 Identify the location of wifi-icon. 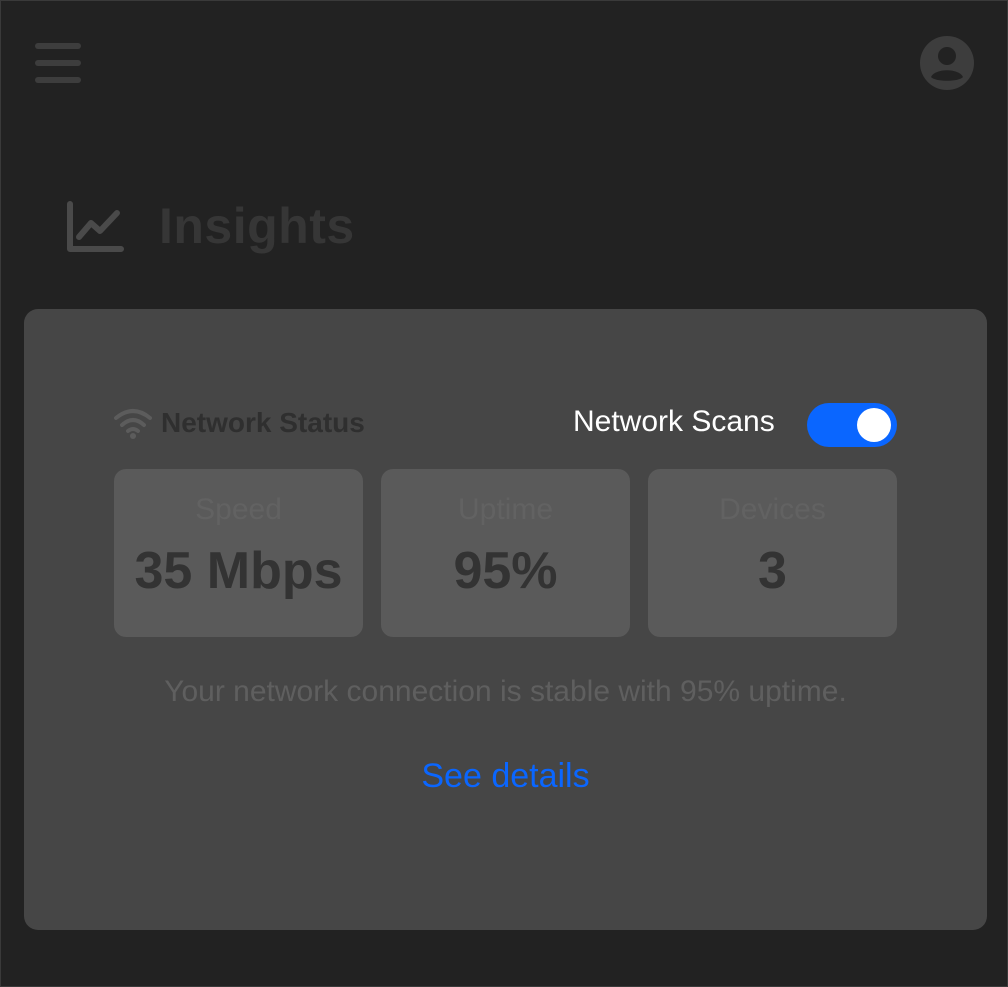
(133, 424).